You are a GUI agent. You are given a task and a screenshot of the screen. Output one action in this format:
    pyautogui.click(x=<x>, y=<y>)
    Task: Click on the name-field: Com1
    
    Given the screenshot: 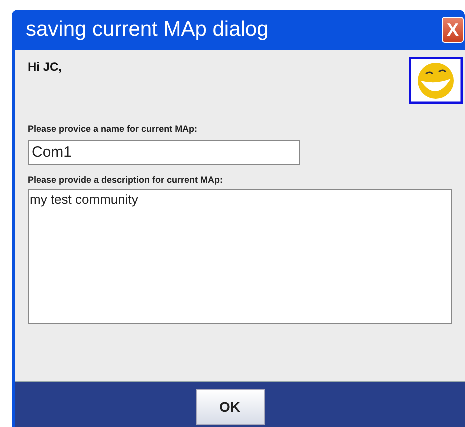 What is the action you would take?
    pyautogui.click(x=164, y=152)
    